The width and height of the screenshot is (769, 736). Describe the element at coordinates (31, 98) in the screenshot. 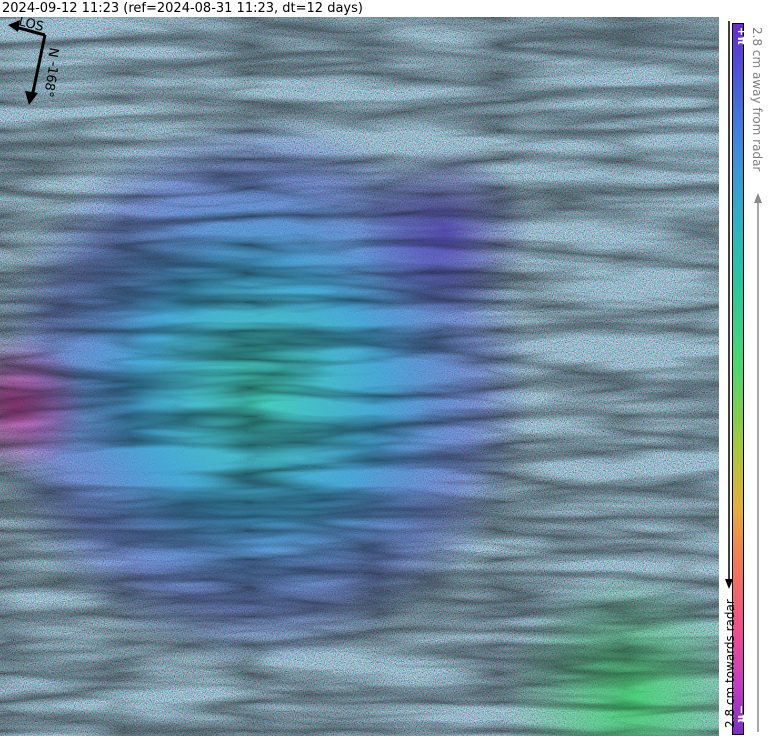

I see `north-arrowhead` at that location.